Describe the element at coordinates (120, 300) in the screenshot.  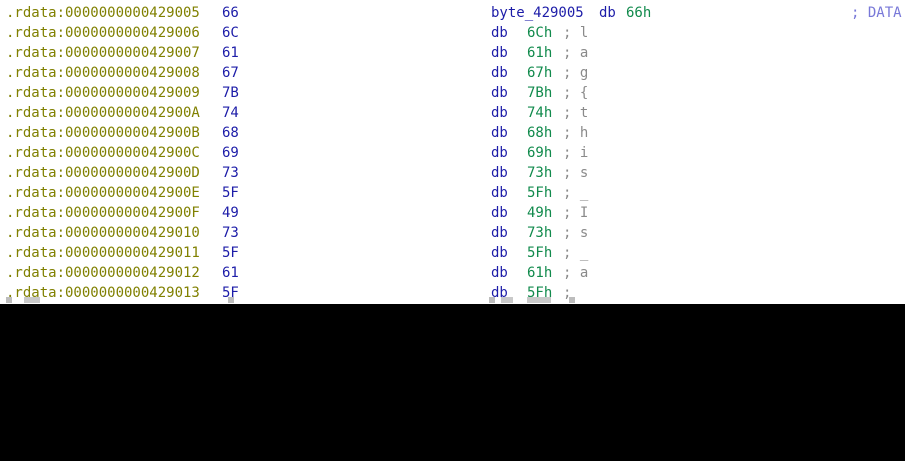
I see `left-pane-scrollbar` at that location.